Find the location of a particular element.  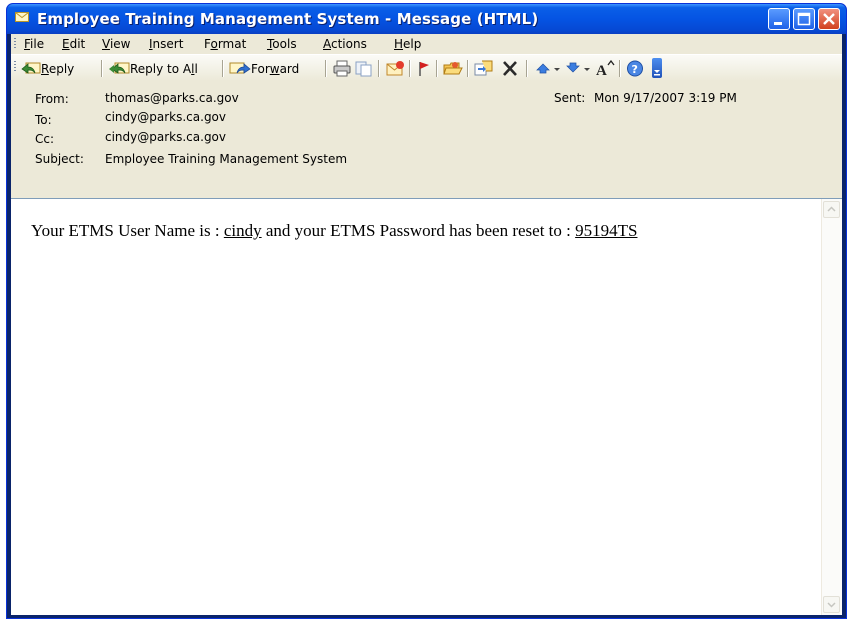

svg-text: A is located at coordinates (601, 70).